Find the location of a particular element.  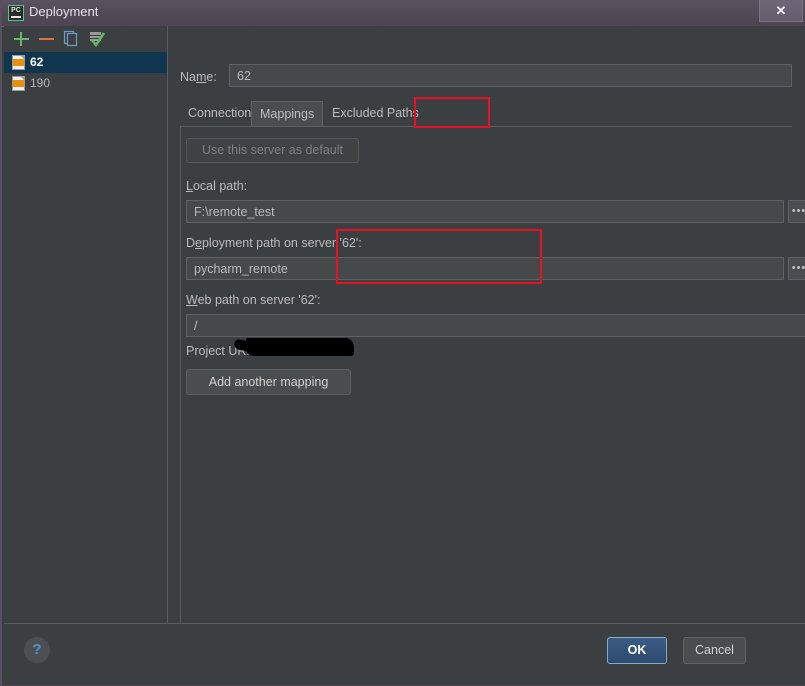

dialog-footer: ? OK Cancel is located at coordinates (404, 654).